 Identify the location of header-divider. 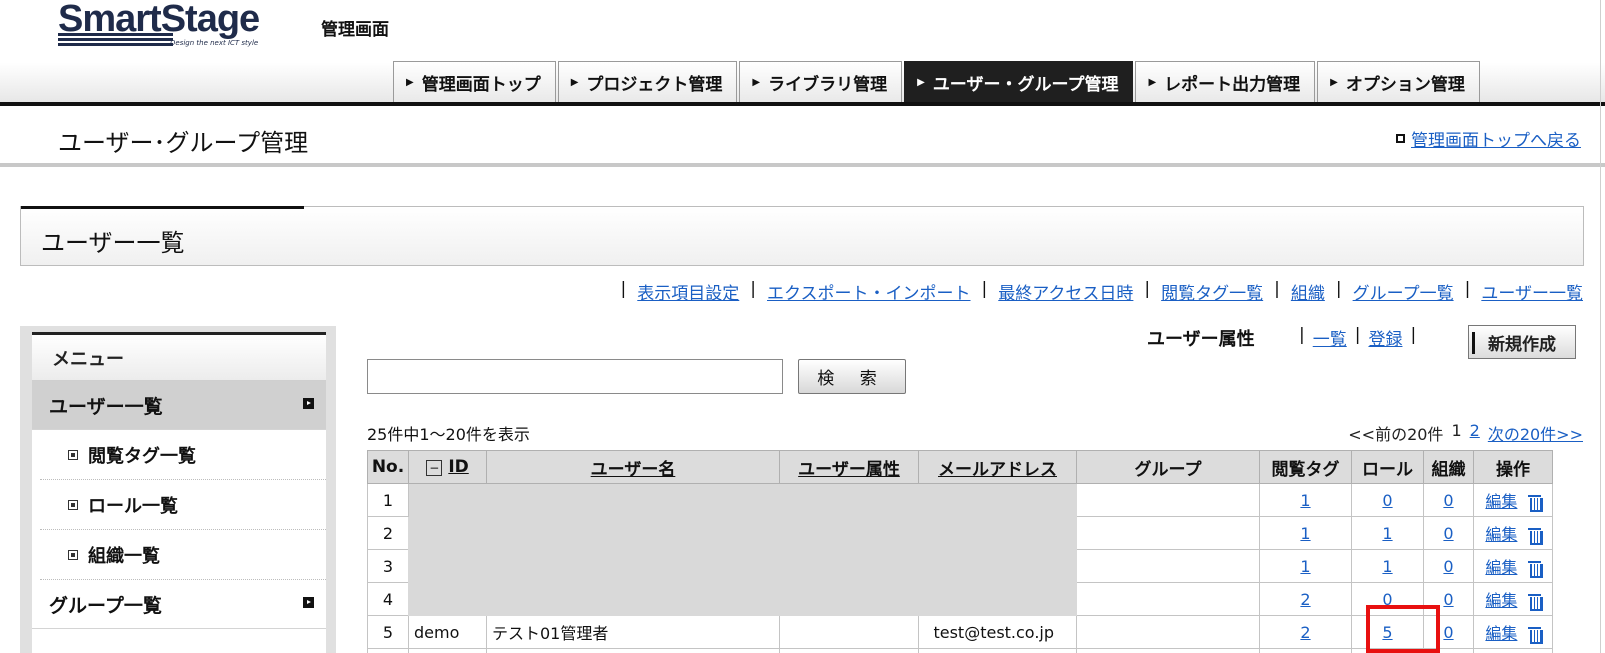
(802, 104).